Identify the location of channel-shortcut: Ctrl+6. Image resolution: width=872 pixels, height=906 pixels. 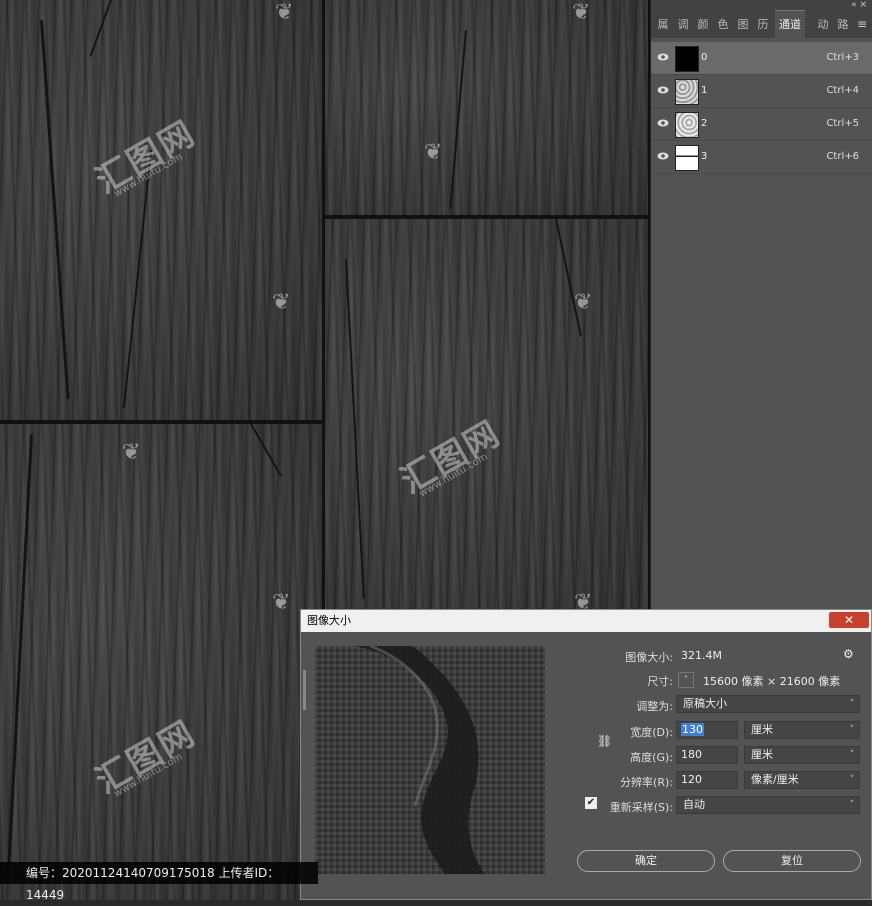
(842, 156).